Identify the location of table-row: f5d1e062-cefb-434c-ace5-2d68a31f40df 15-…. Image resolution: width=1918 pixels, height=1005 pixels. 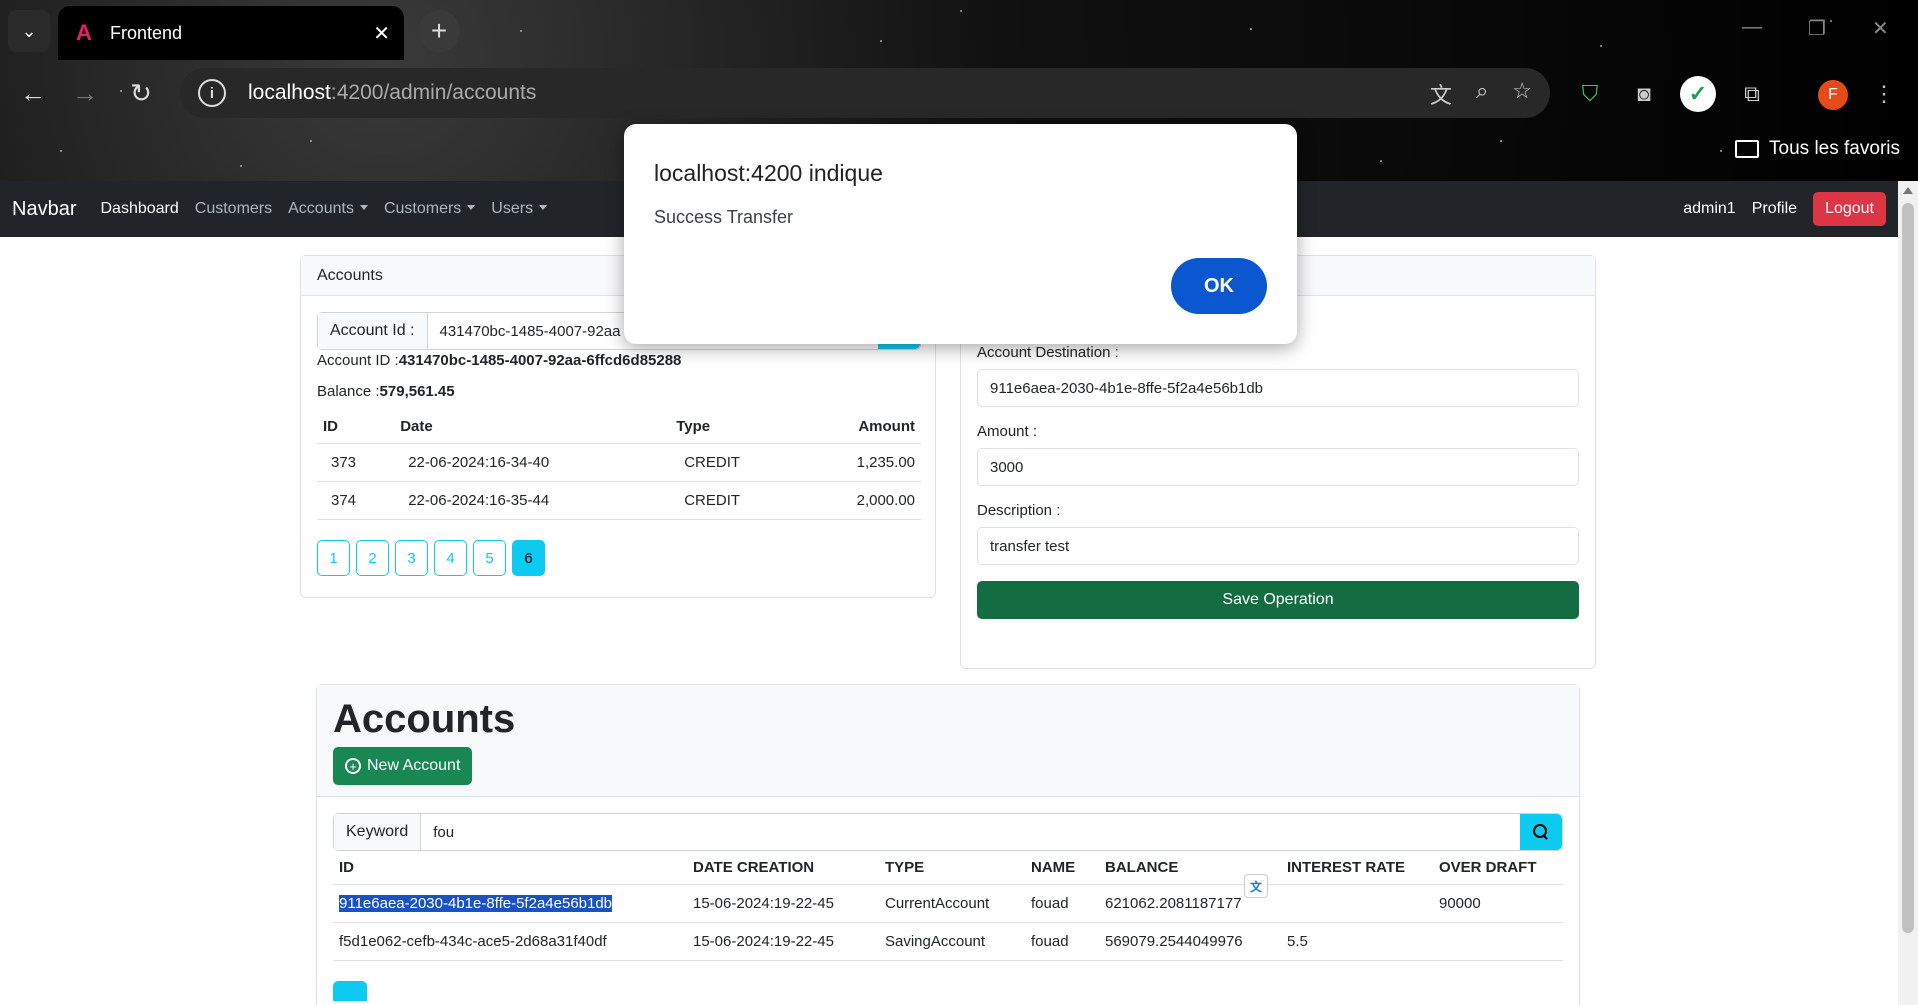
(948, 941).